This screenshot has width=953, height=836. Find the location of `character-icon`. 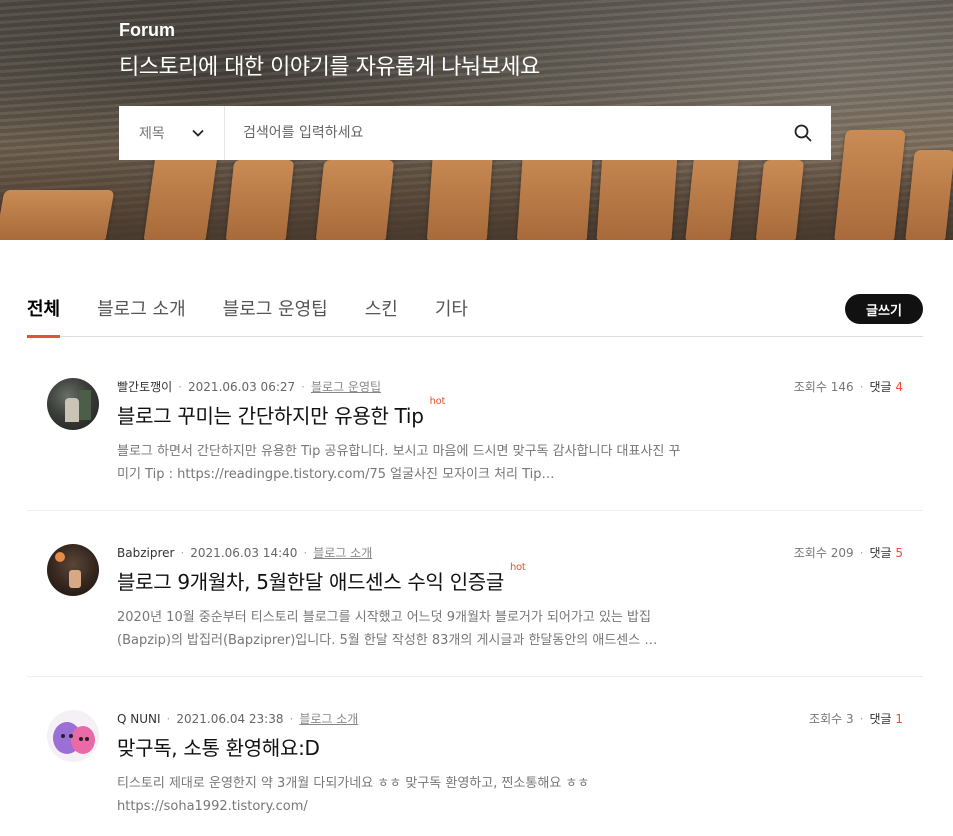

character-icon is located at coordinates (74, 738).